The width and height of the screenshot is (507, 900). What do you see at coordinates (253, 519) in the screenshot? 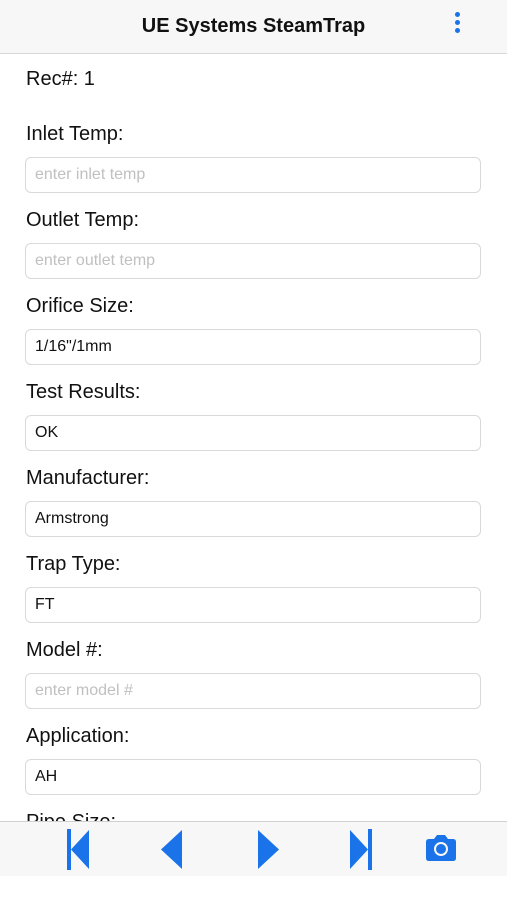
I see `manufacturer-input` at bounding box center [253, 519].